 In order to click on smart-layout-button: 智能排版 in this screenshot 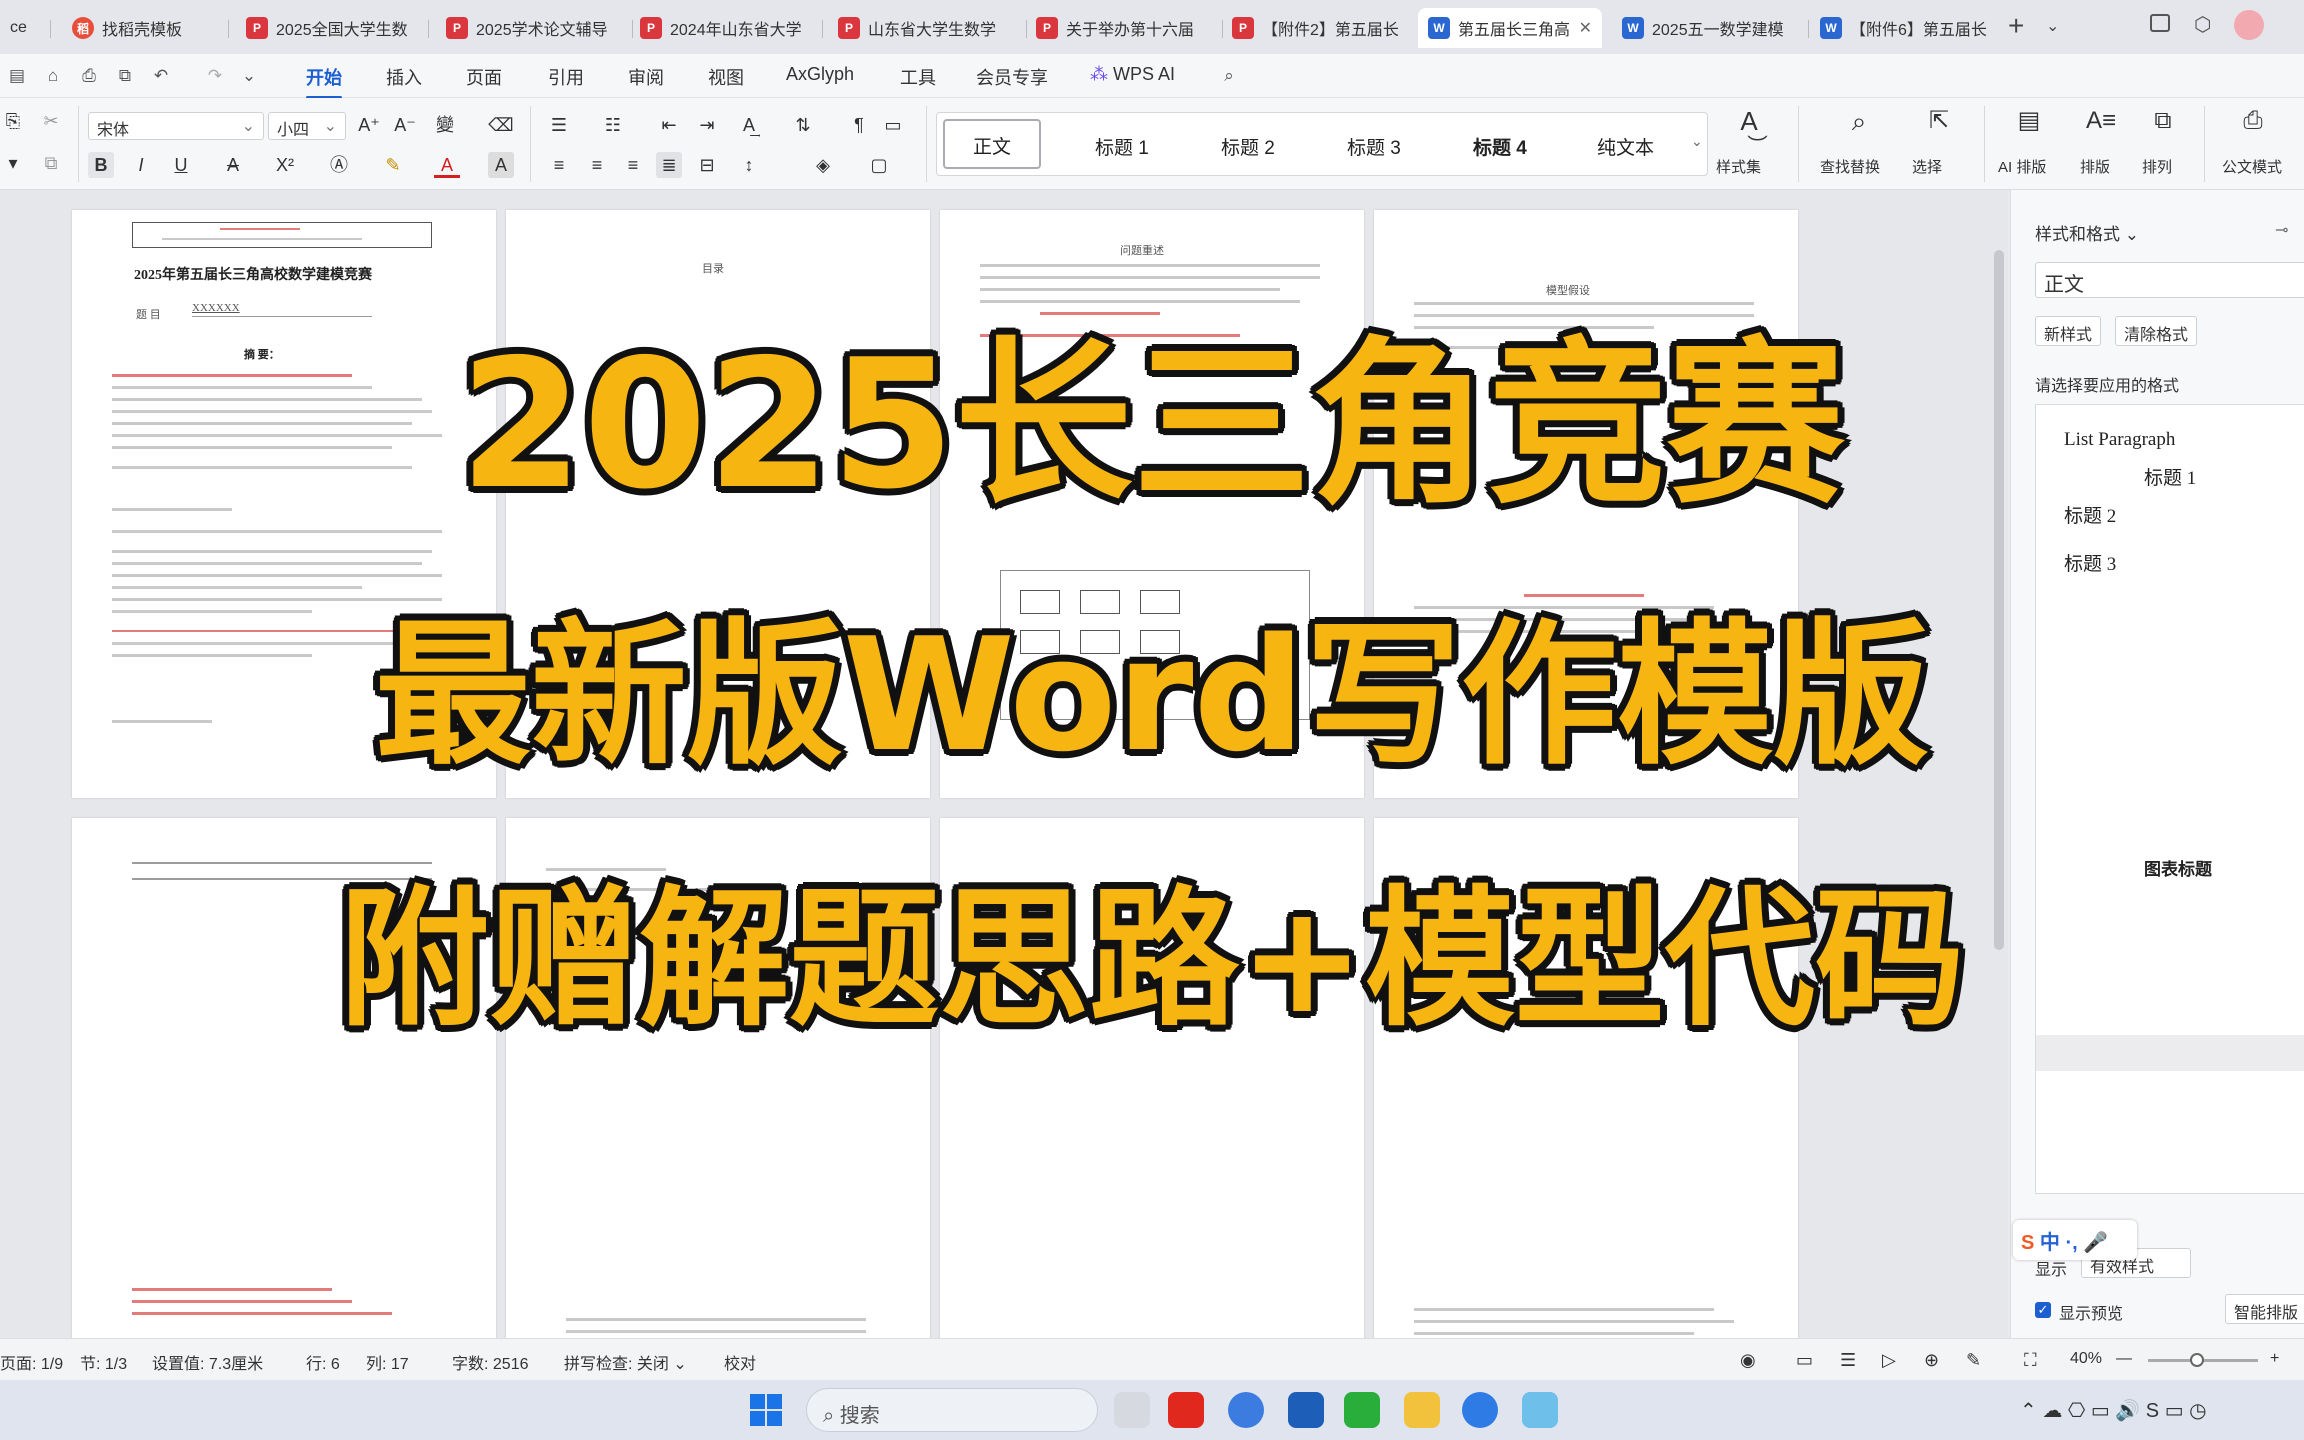, I will do `click(2264, 1309)`.